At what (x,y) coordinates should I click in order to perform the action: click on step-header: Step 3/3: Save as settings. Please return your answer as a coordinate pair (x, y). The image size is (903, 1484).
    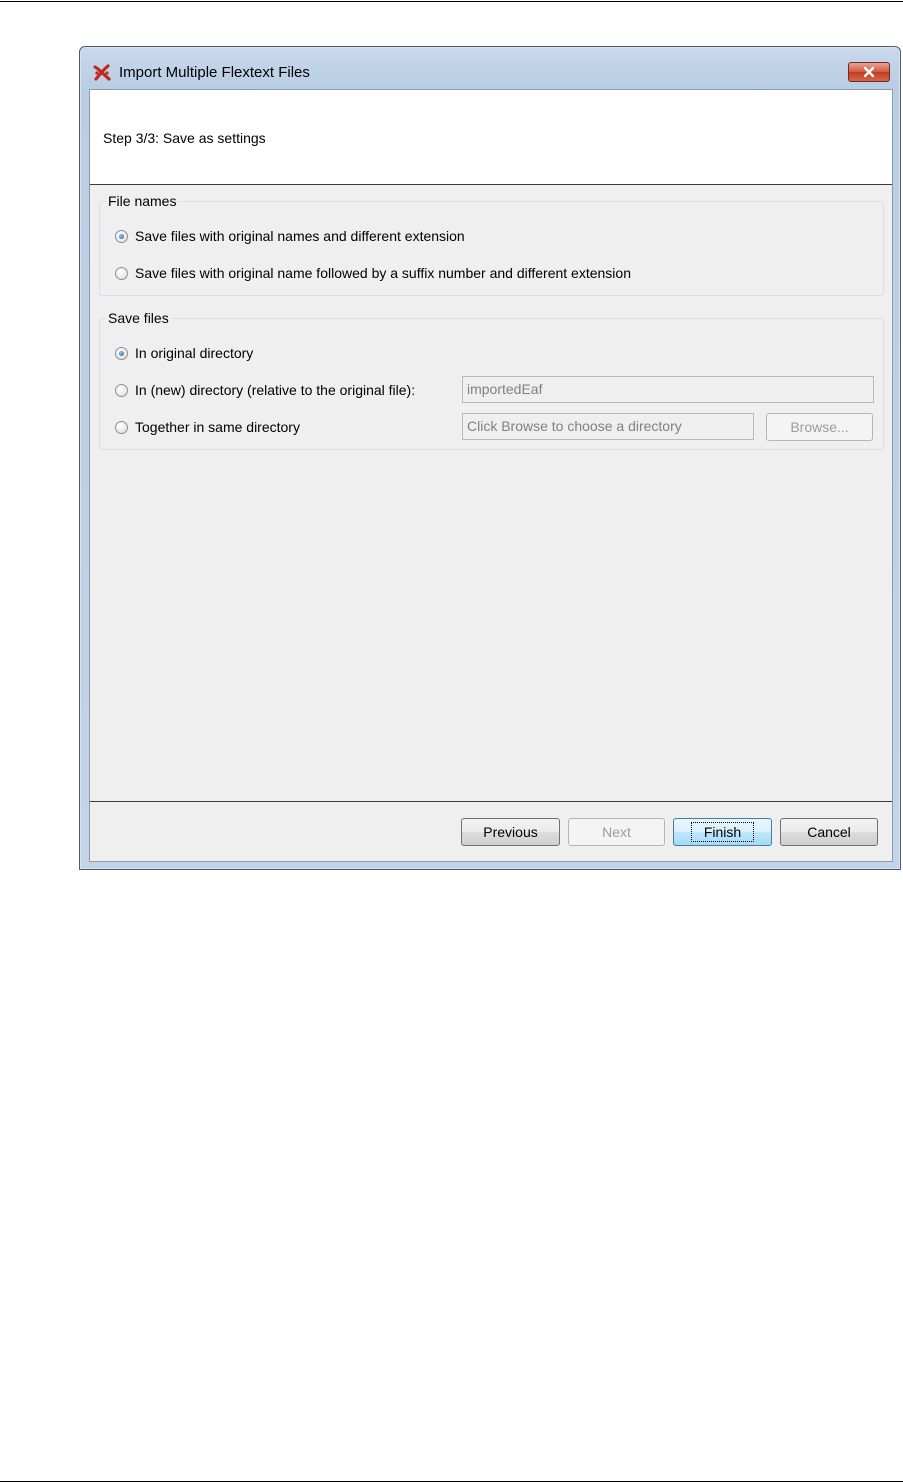
    Looking at the image, I should click on (491, 137).